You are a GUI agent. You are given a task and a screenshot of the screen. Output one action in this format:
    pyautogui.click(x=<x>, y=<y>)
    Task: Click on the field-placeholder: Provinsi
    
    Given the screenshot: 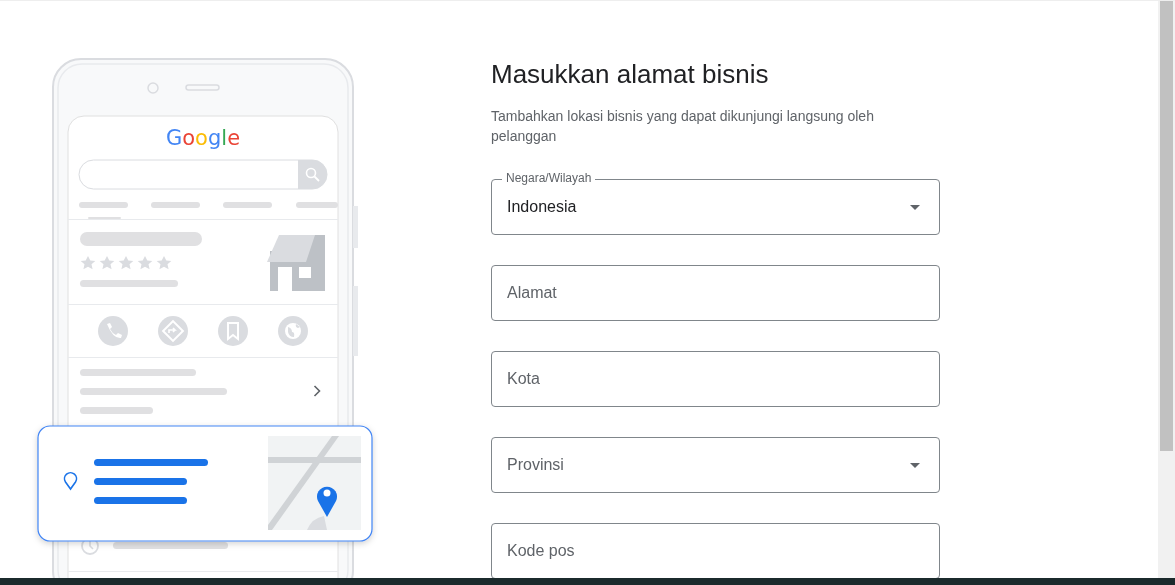 What is the action you would take?
    pyautogui.click(x=536, y=465)
    